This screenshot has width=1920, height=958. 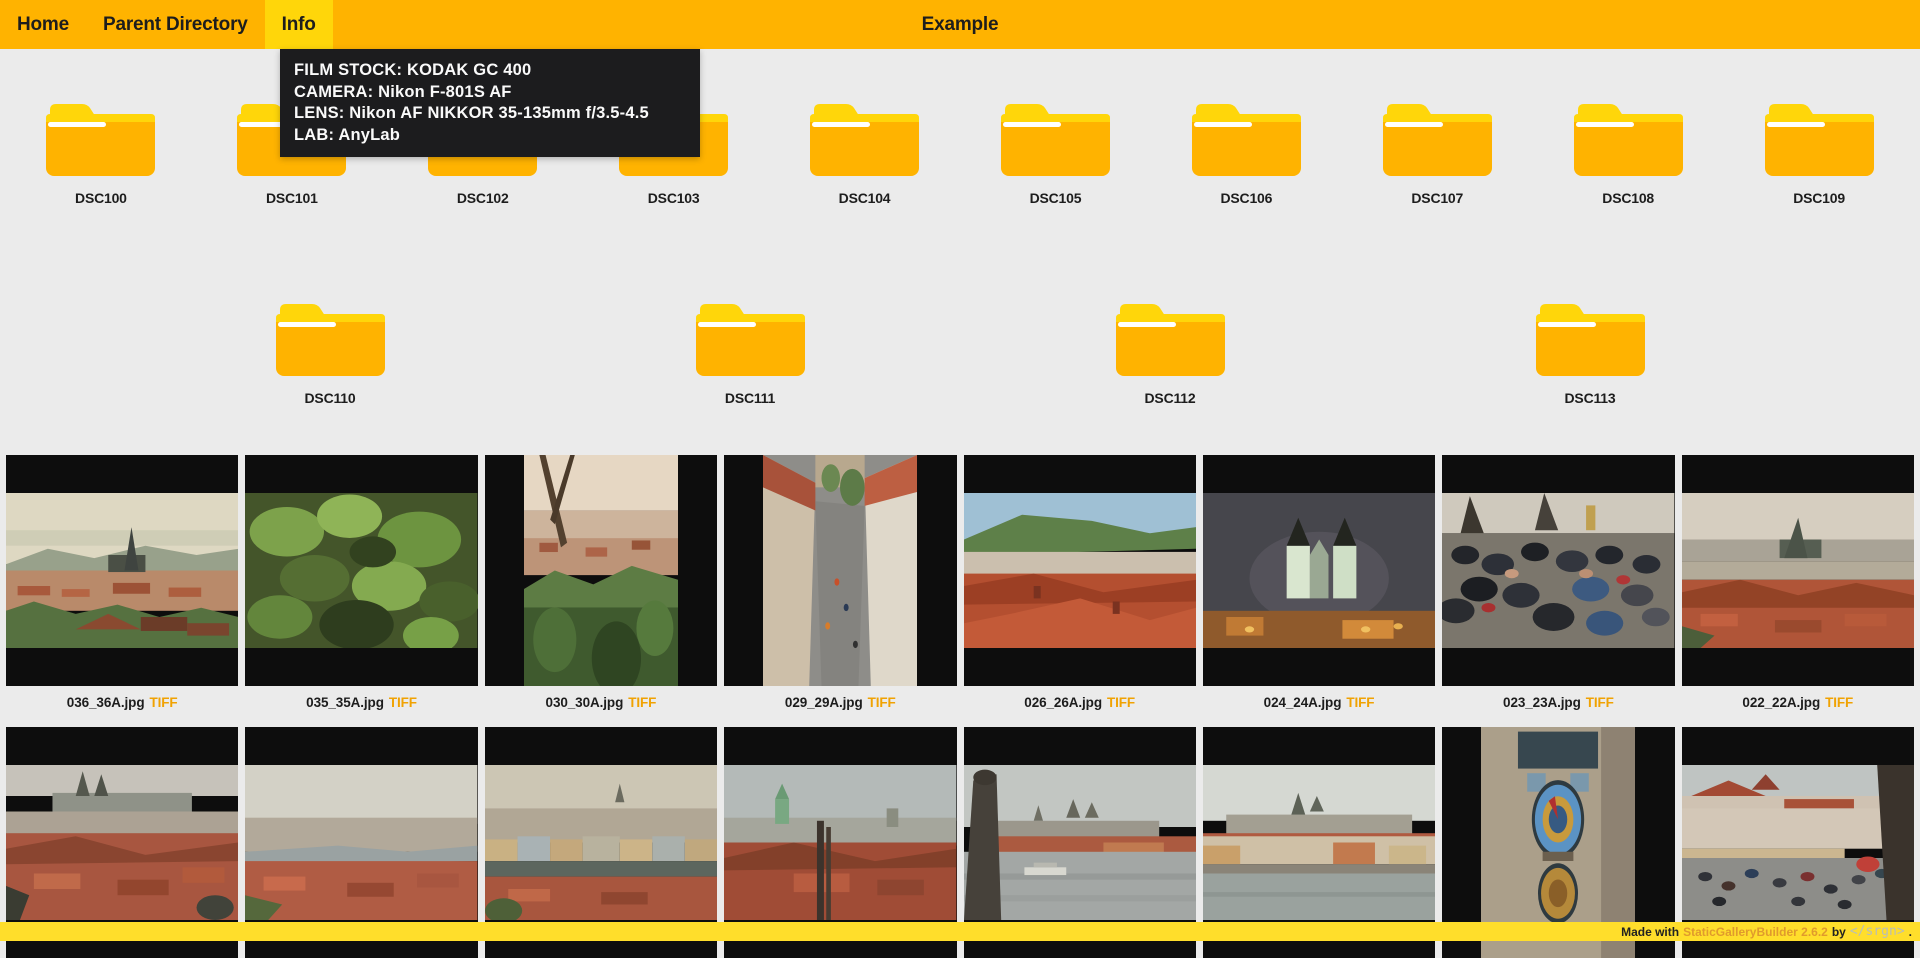 I want to click on photo-caption: 026_26A.jpgTIFF, so click(x=1080, y=706).